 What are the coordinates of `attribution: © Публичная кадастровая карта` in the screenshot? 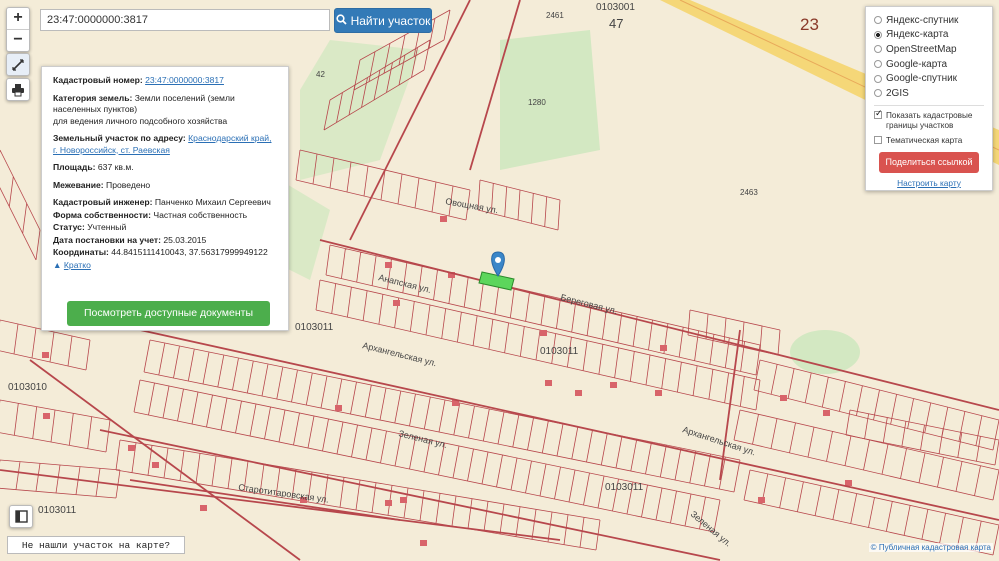 It's located at (930, 547).